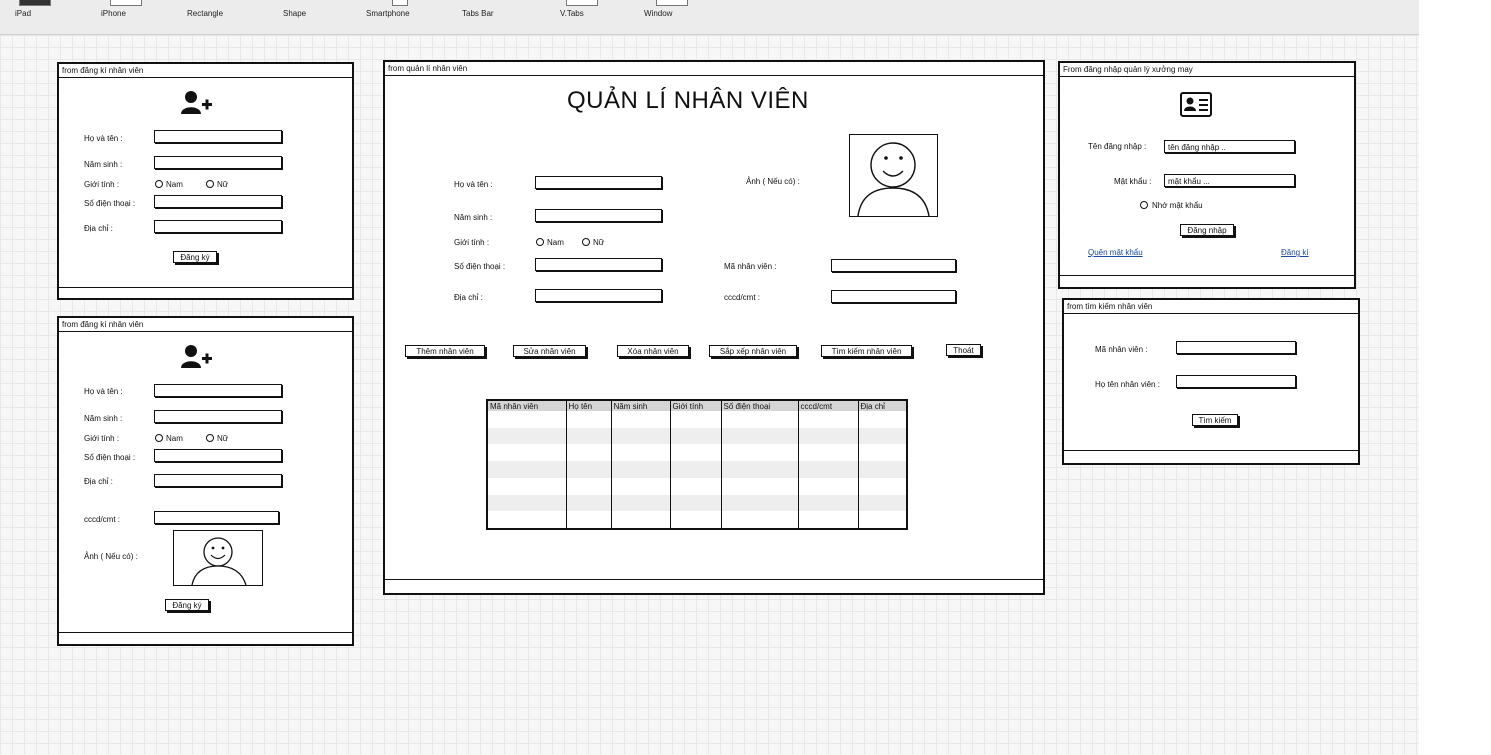 Image resolution: width=1491 pixels, height=755 pixels. I want to click on remember-checkbox: Nhớ mật khẩu, so click(1171, 205).